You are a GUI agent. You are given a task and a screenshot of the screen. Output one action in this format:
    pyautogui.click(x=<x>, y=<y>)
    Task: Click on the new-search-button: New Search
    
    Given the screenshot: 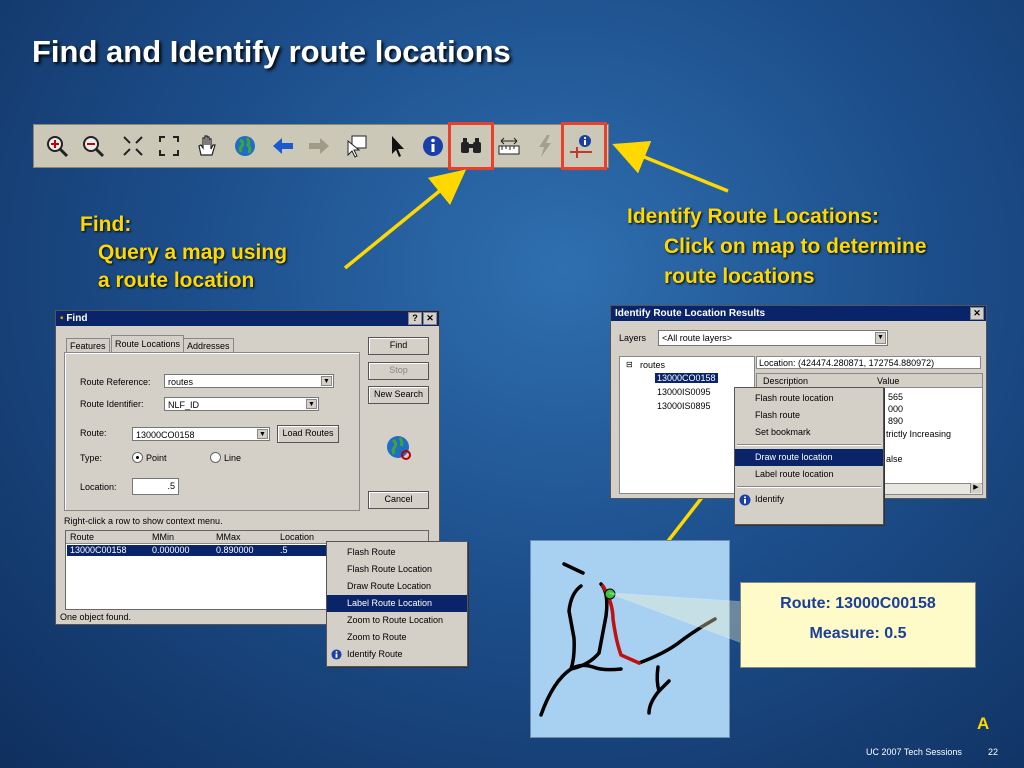 What is the action you would take?
    pyautogui.click(x=398, y=395)
    